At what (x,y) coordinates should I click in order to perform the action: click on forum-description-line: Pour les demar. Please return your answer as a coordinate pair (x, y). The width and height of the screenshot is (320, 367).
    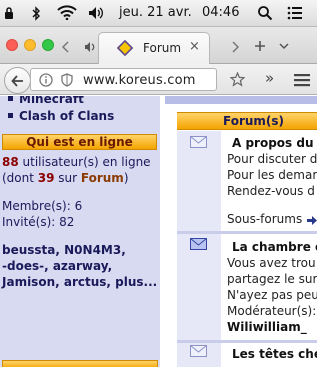
    Looking at the image, I should click on (272, 175).